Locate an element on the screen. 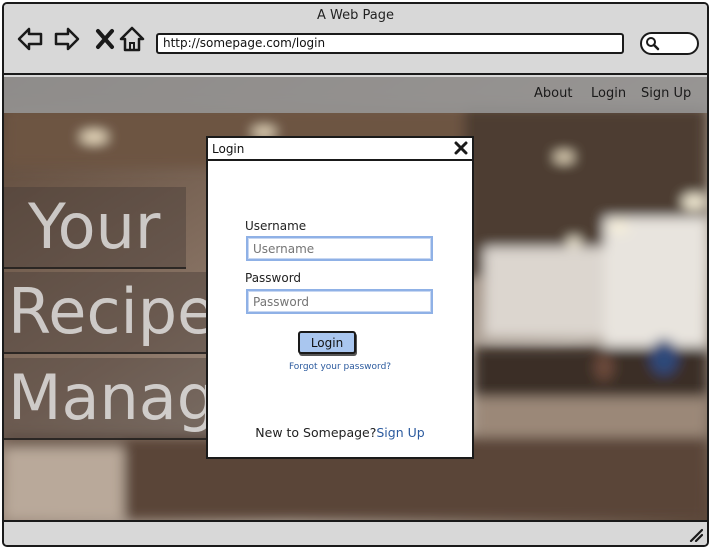 This screenshot has width=711, height=549. signup-prompt-row: New to Somepage?Sign Up is located at coordinates (340, 432).